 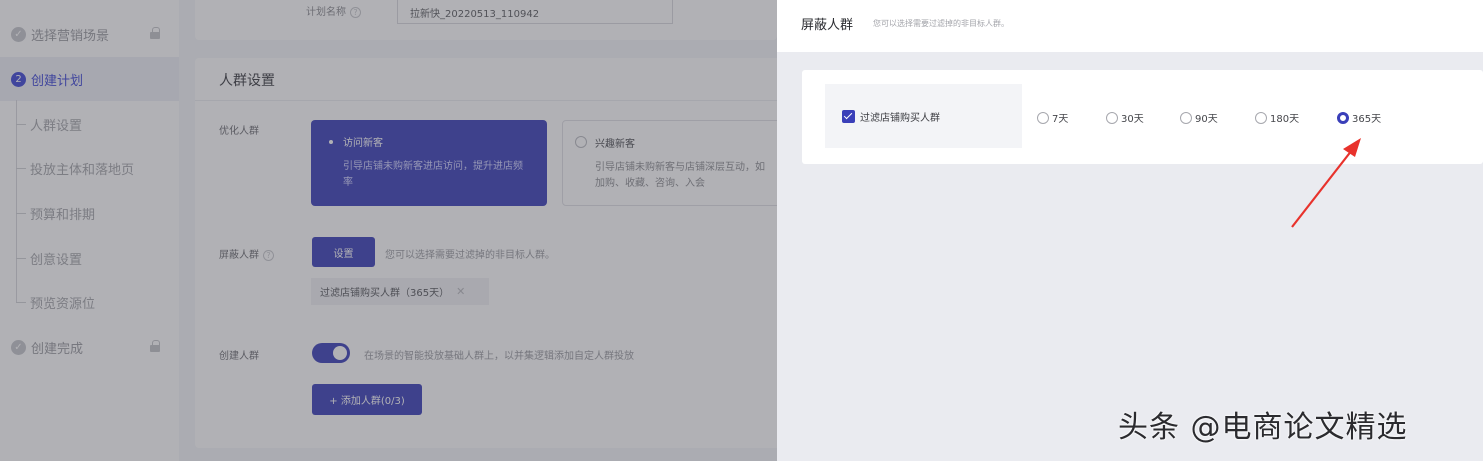 I want to click on drawer-header: 屏蔽人群 您可以选择需要过滤掉的非目标人群。, so click(x=1130, y=26).